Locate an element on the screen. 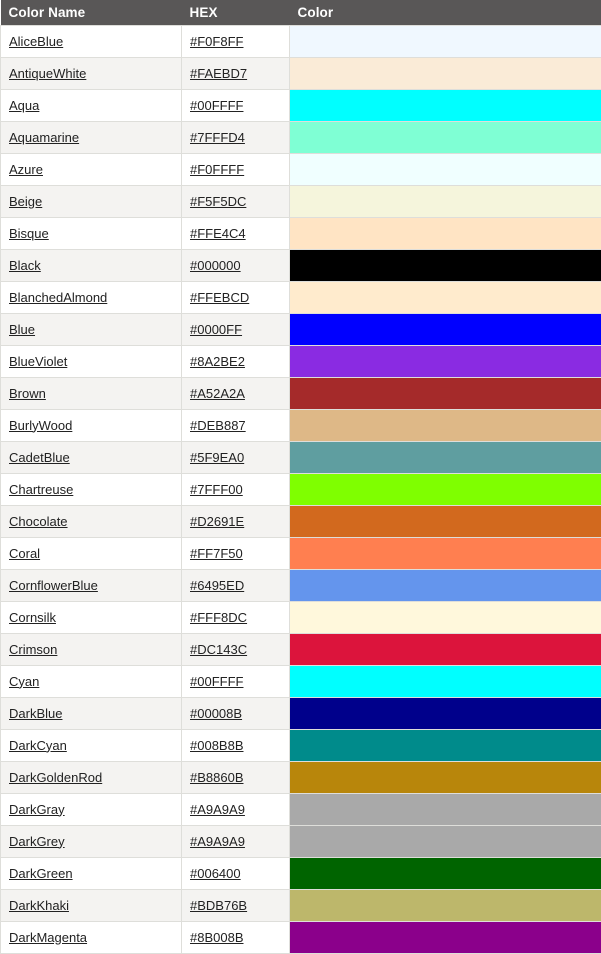  color-name-link: DarkCyan is located at coordinates (38, 746).